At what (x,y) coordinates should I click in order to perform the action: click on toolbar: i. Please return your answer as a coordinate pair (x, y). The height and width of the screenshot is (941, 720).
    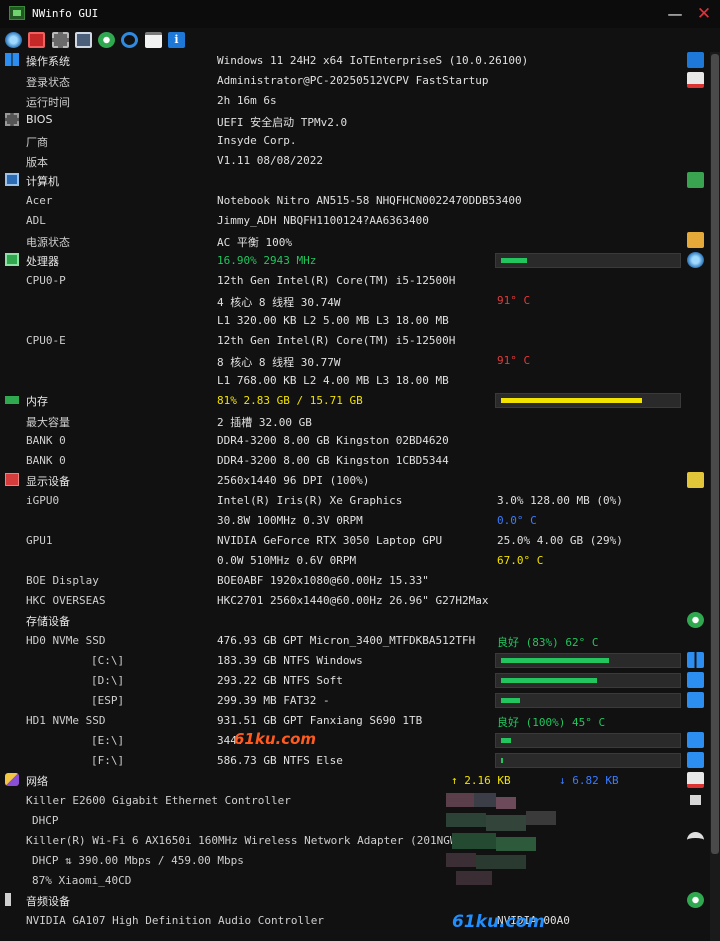
    Looking at the image, I should click on (360, 40).